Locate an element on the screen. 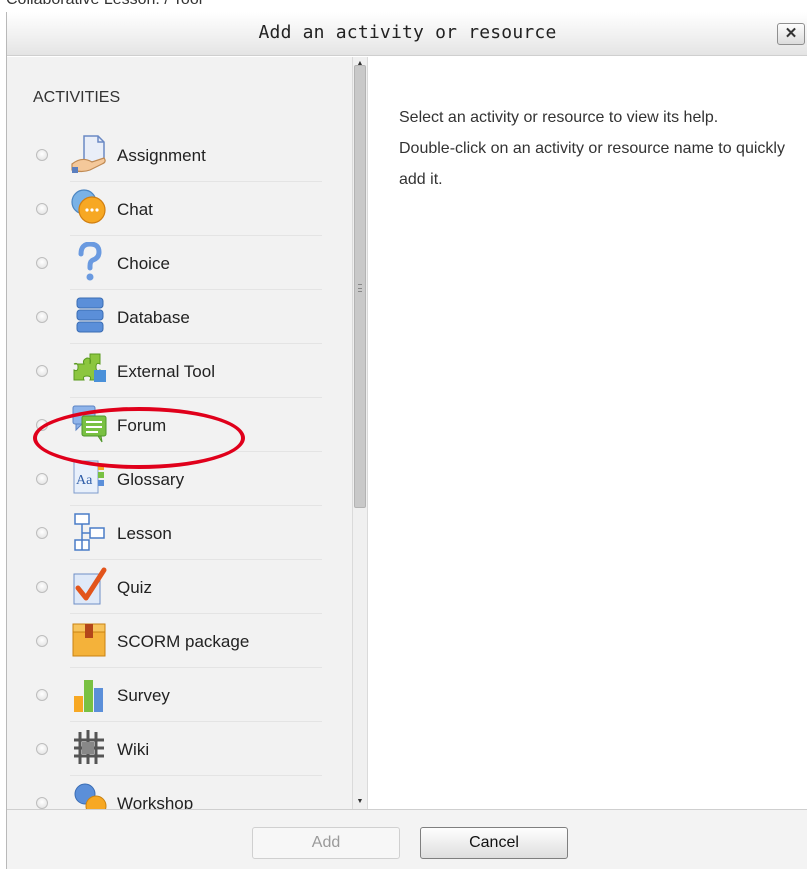 Image resolution: width=807 pixels, height=869 pixels. forum-highlight-annotation is located at coordinates (139, 438).